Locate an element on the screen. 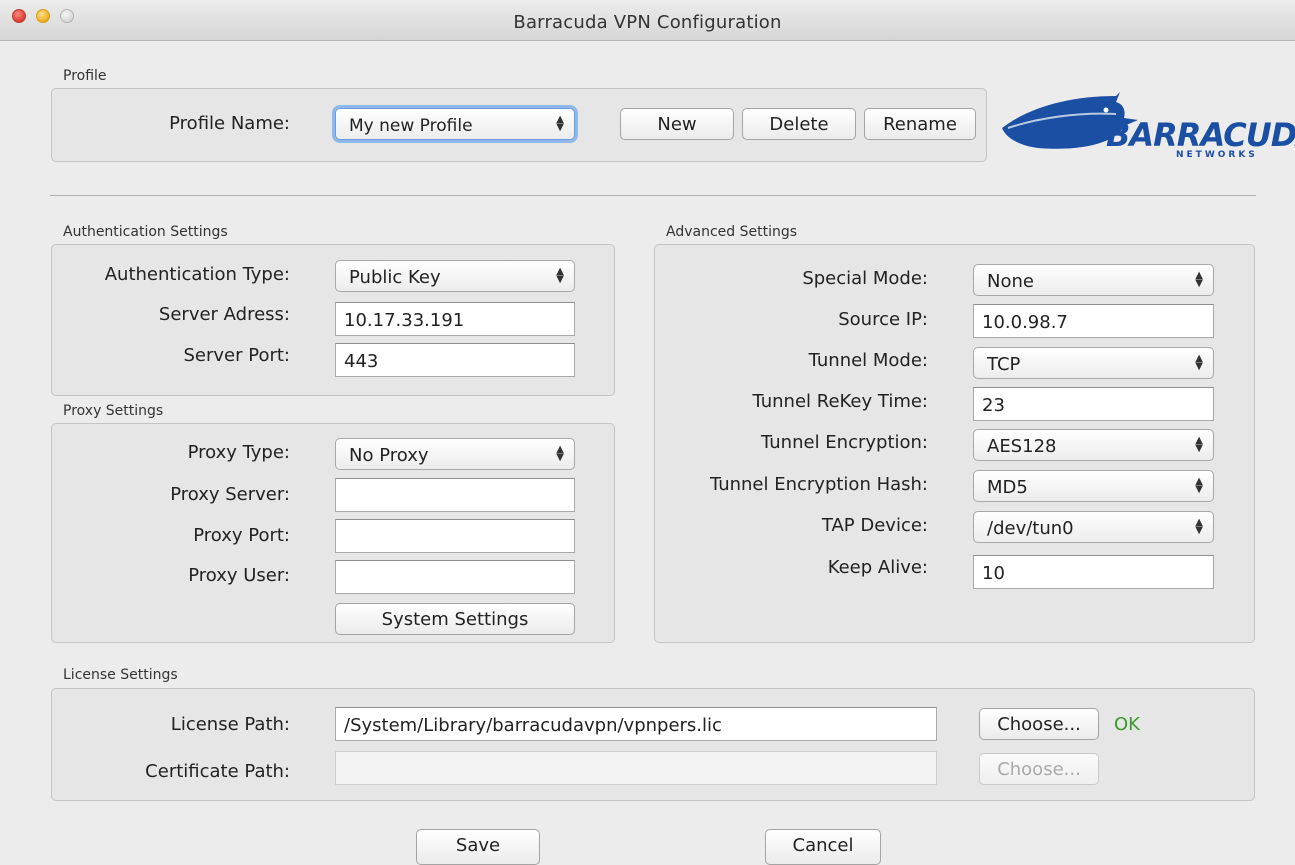  encryption-hash-label: Tunnel Encryption Hash: is located at coordinates (818, 484).